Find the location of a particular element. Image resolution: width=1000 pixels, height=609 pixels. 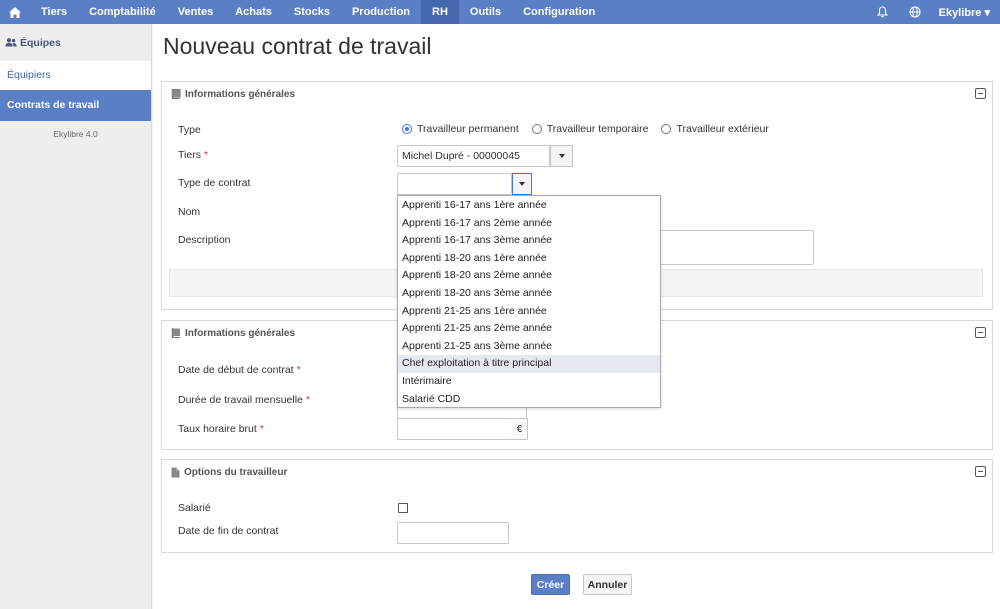

salaried-label: Salarié is located at coordinates (194, 508).